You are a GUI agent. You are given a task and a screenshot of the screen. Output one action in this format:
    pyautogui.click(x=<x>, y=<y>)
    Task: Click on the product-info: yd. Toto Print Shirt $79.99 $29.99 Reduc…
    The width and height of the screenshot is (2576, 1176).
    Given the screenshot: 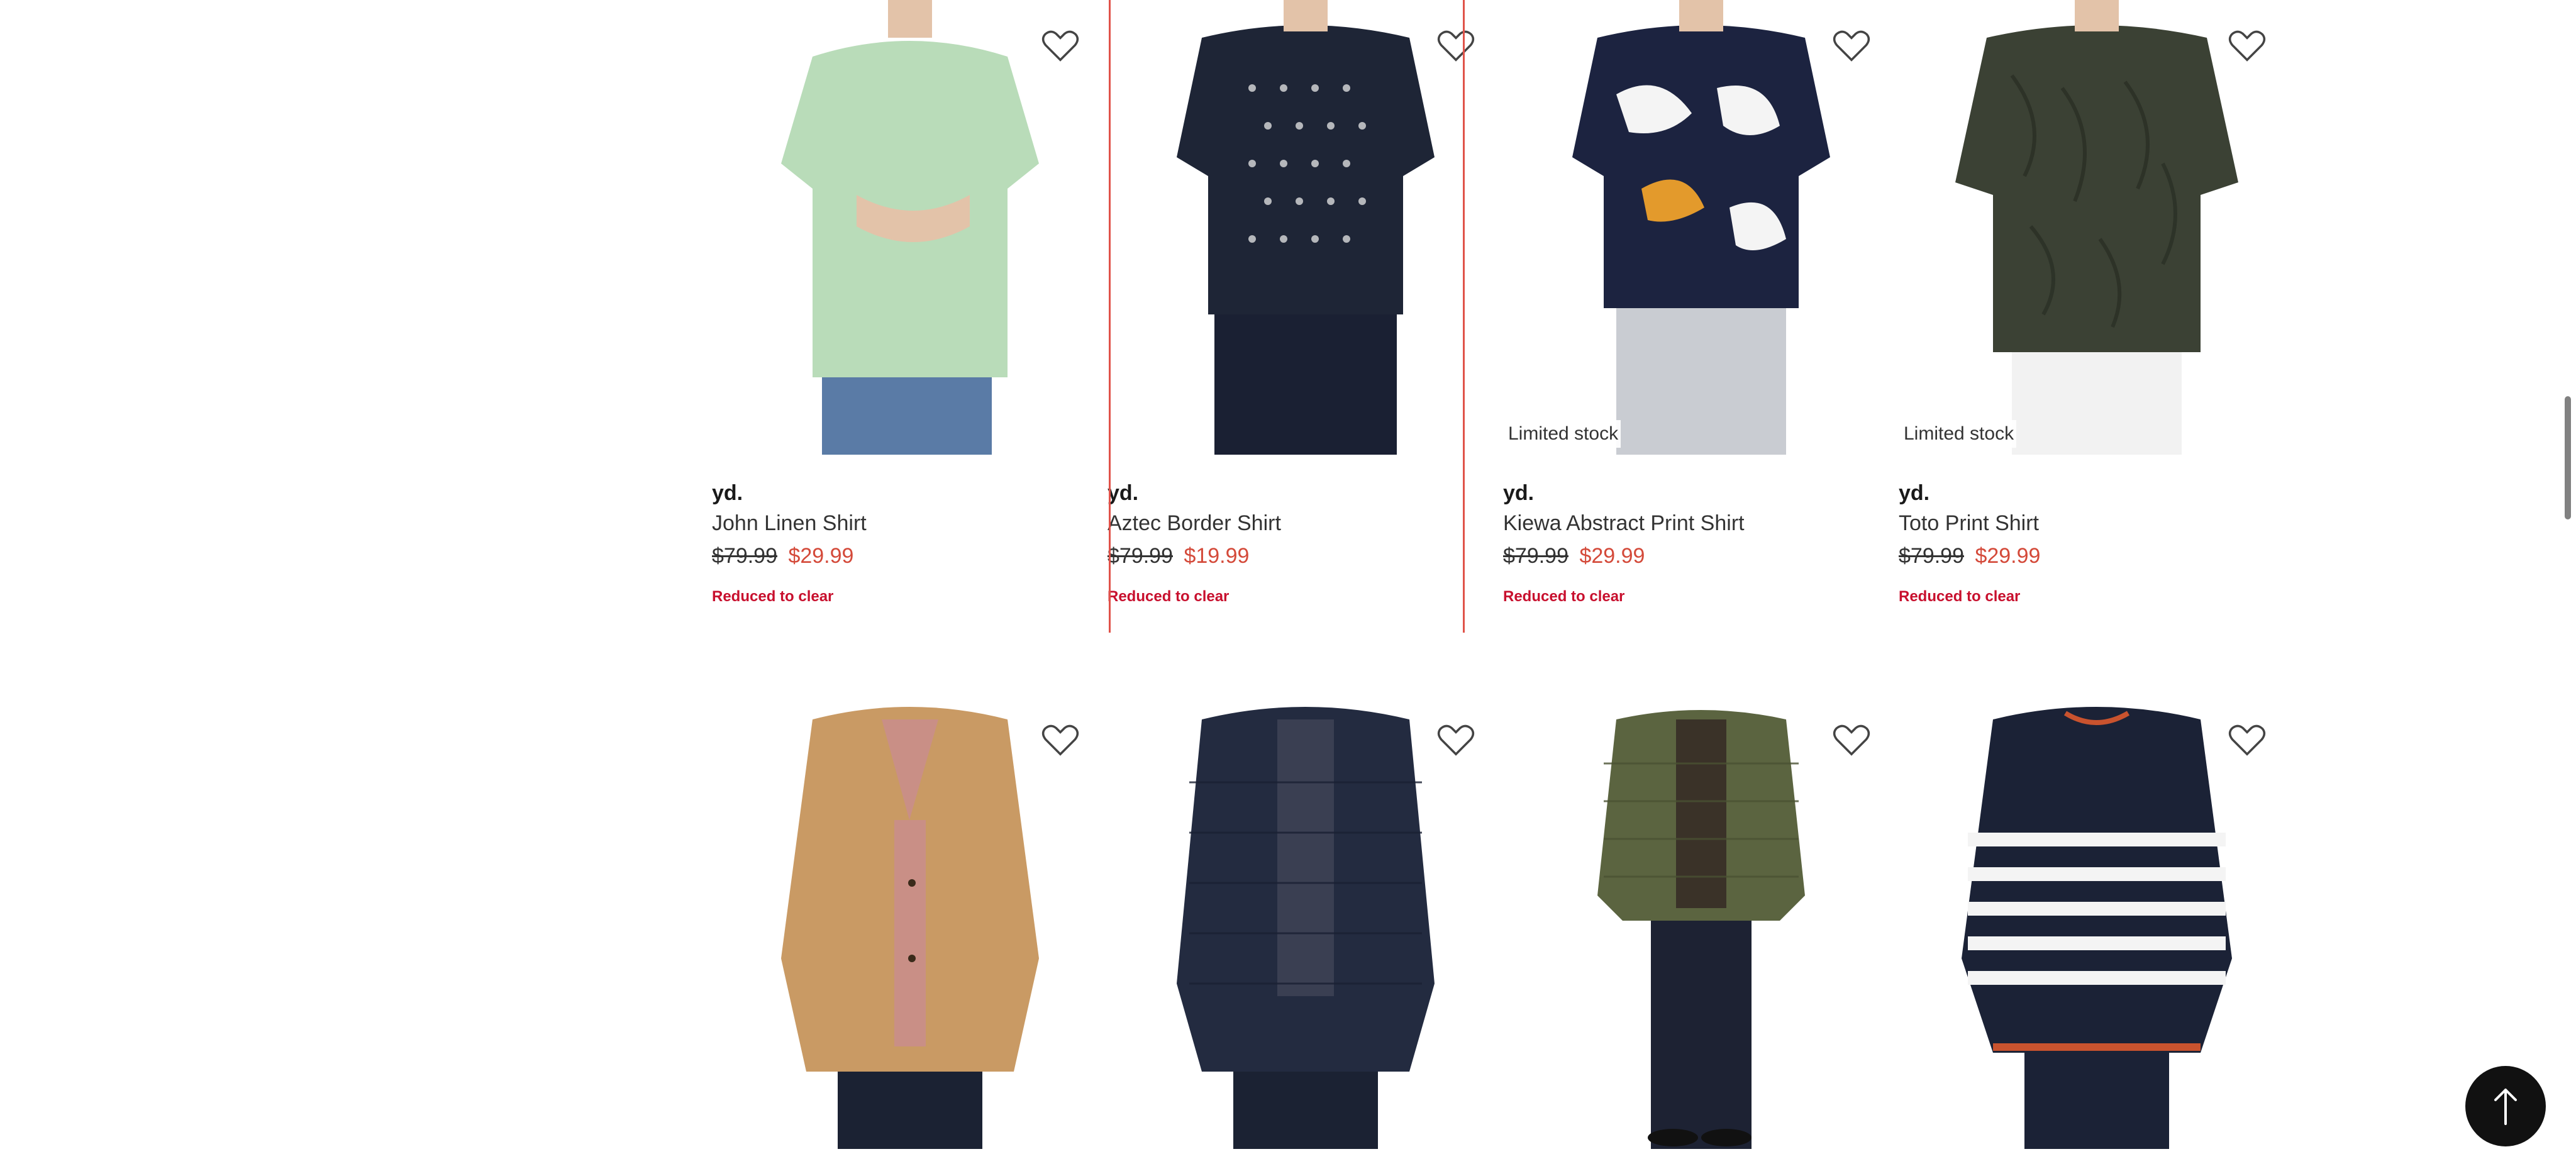 What is the action you would take?
    pyautogui.click(x=2096, y=542)
    